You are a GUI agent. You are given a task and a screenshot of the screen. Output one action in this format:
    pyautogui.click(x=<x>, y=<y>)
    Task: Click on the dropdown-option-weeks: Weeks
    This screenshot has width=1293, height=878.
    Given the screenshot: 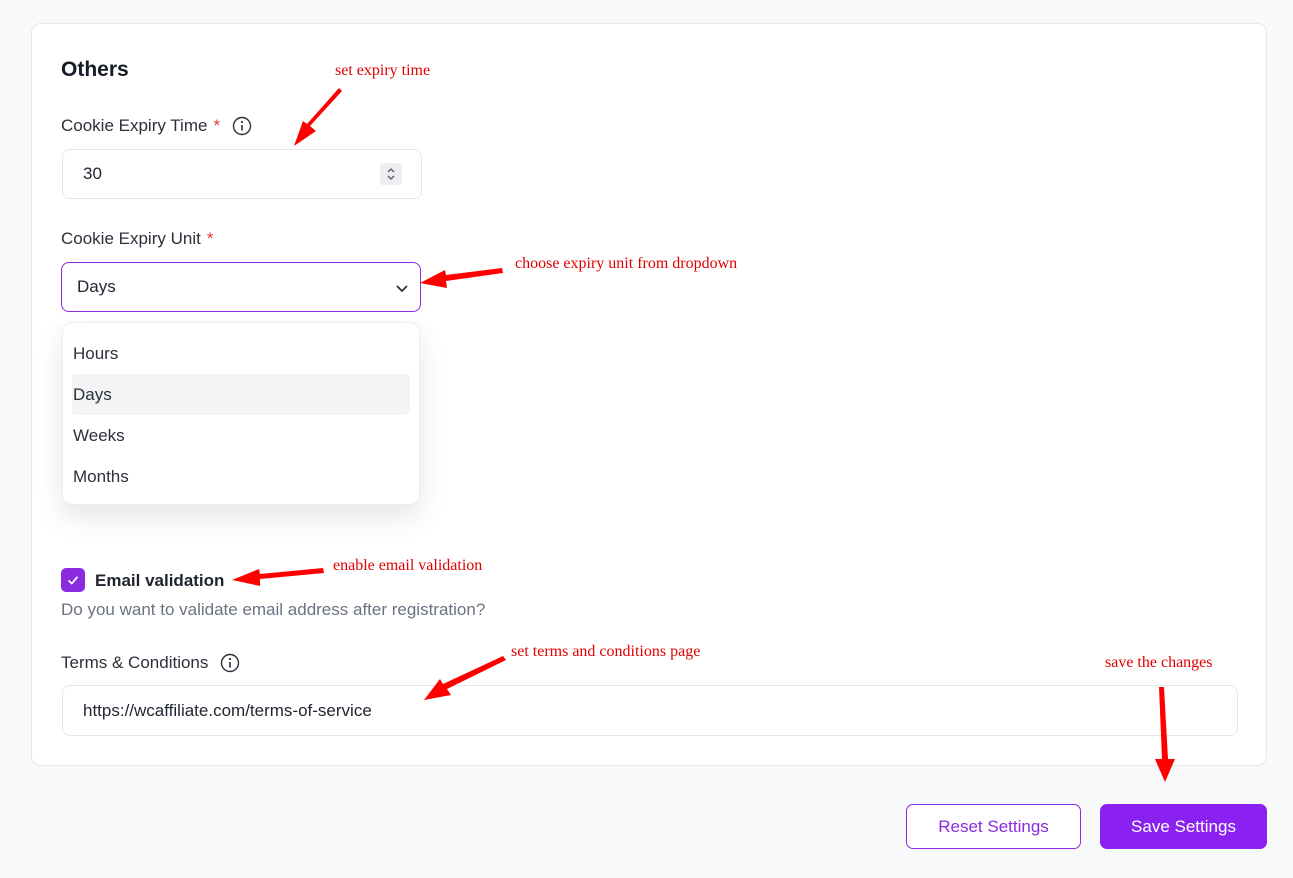 What is the action you would take?
    pyautogui.click(x=241, y=435)
    